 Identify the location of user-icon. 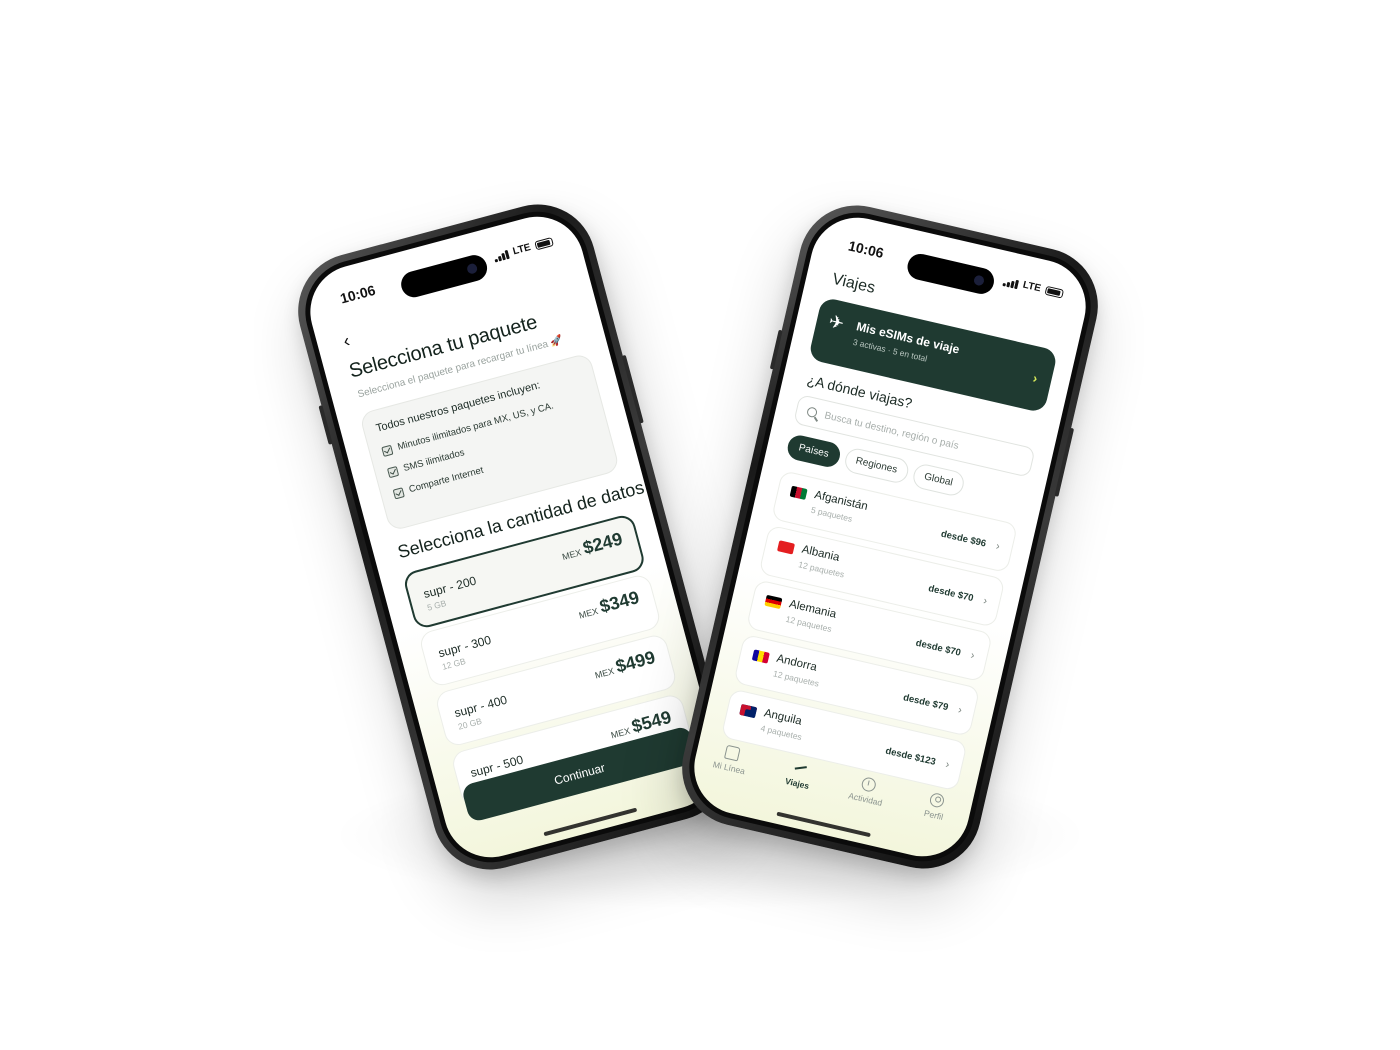
(937, 800).